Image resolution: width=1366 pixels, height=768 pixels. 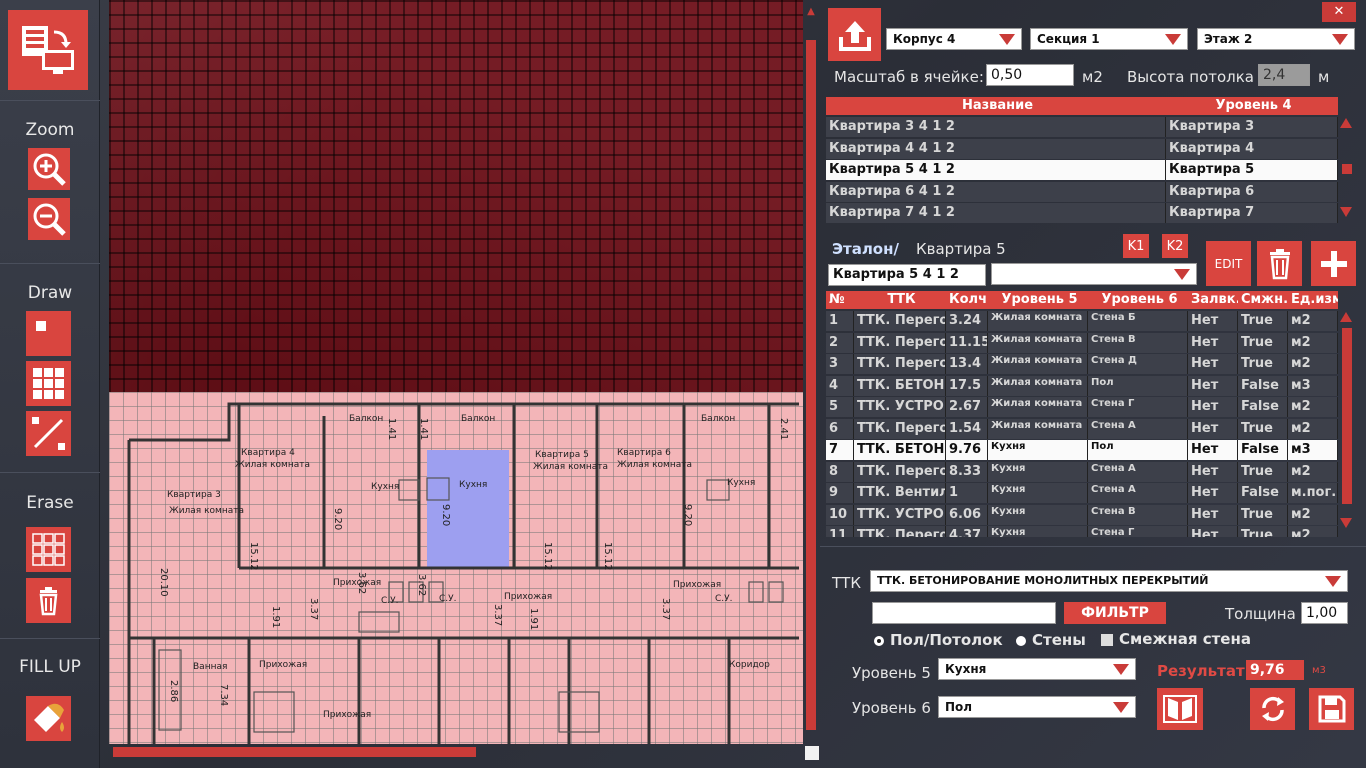 I want to click on section-select: Секция 1, so click(x=1109, y=39).